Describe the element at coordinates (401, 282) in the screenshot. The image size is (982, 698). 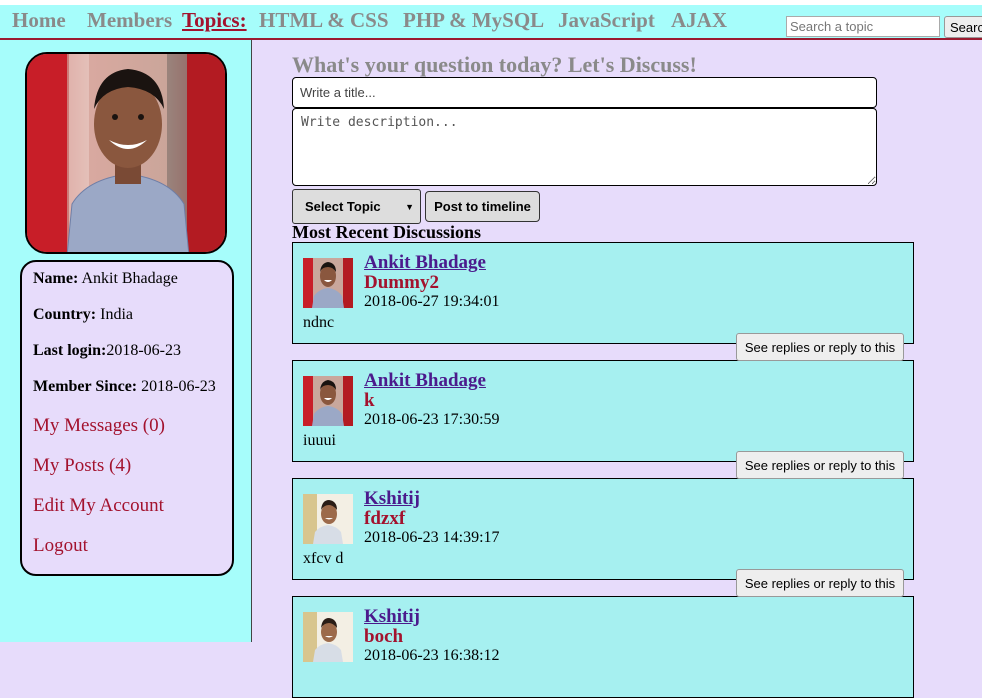
I see `post-title: Dummy2` at that location.